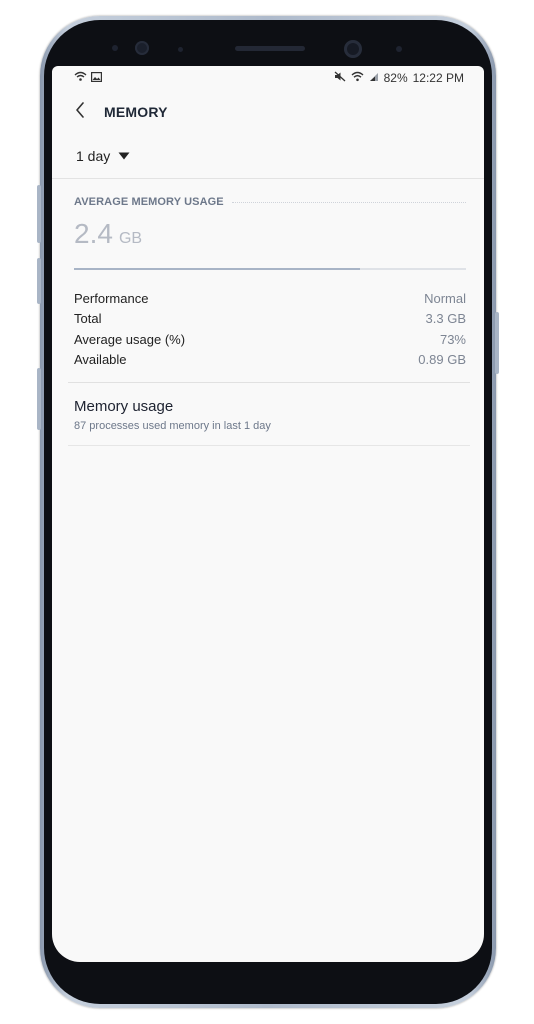  What do you see at coordinates (348, 202) in the screenshot?
I see `section-divider` at bounding box center [348, 202].